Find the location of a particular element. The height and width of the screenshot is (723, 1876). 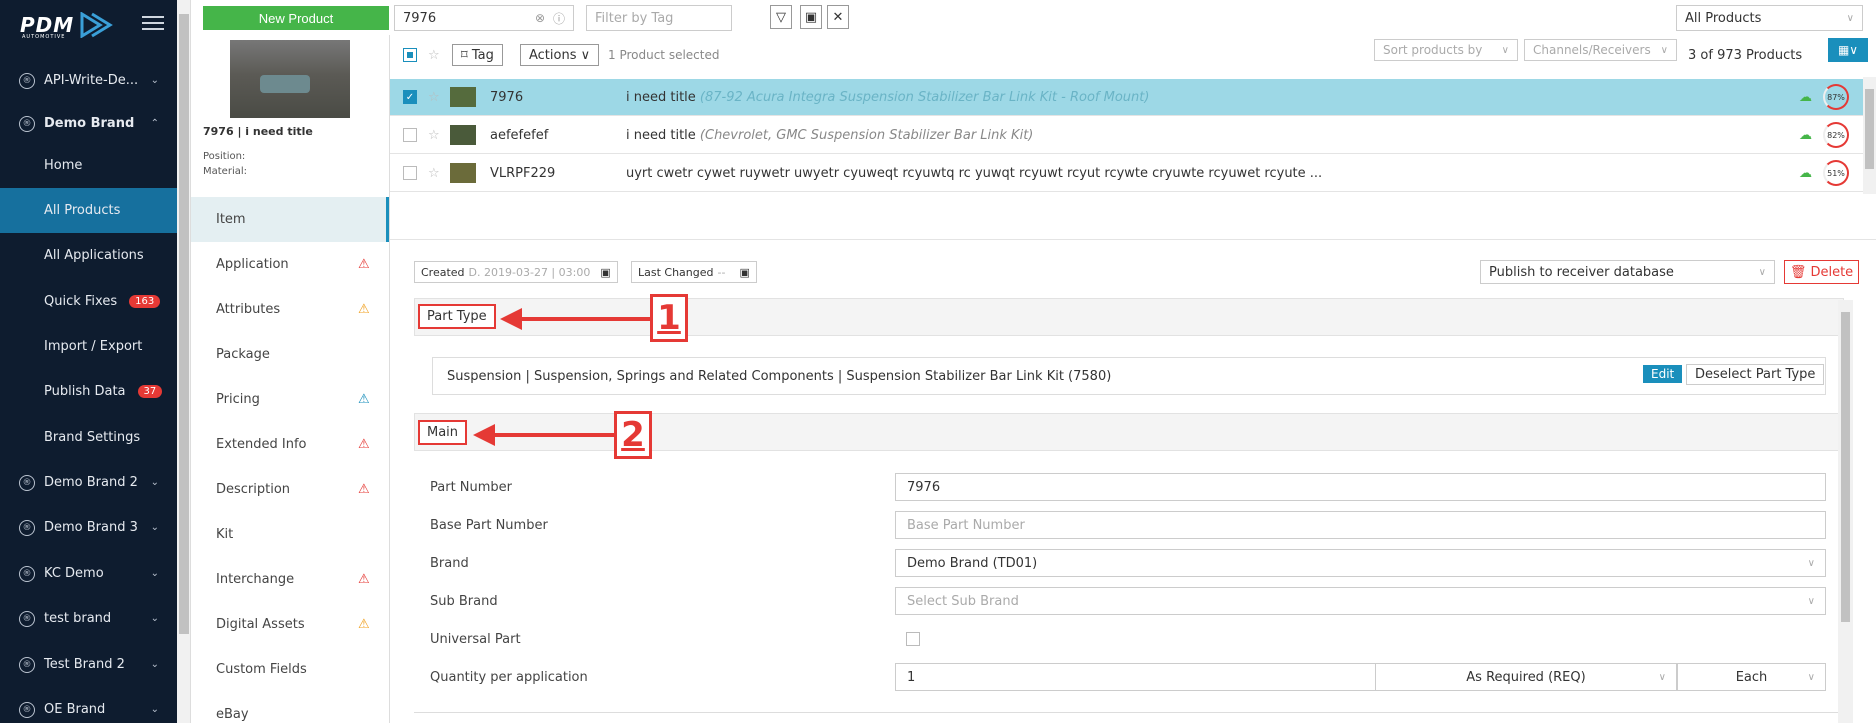

quantity-unit-value: Each is located at coordinates (1751, 677).